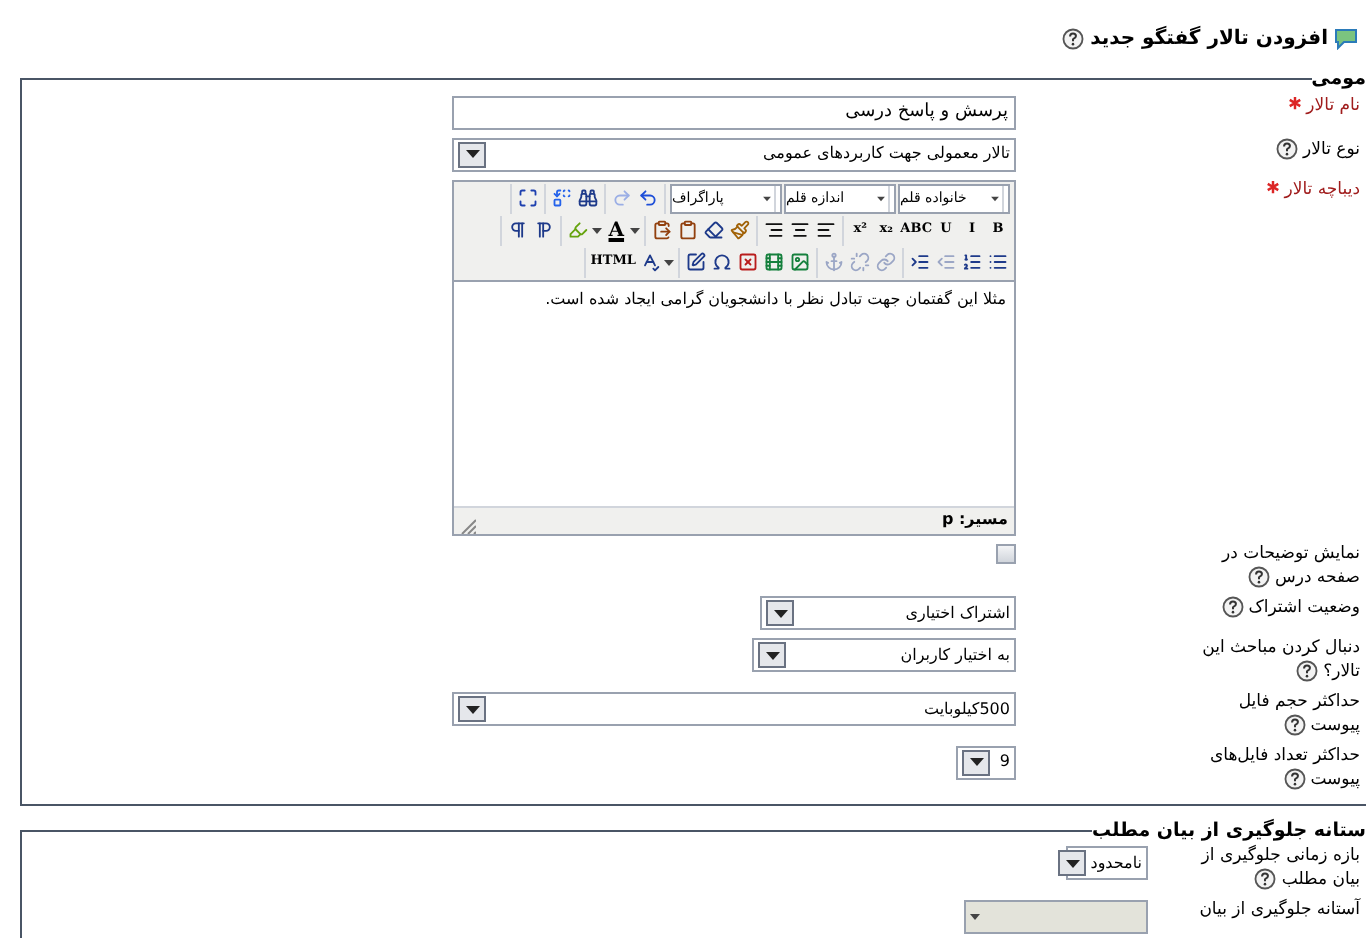 This screenshot has width=1366, height=938. What do you see at coordinates (826, 230) in the screenshot?
I see `align-left-icon` at bounding box center [826, 230].